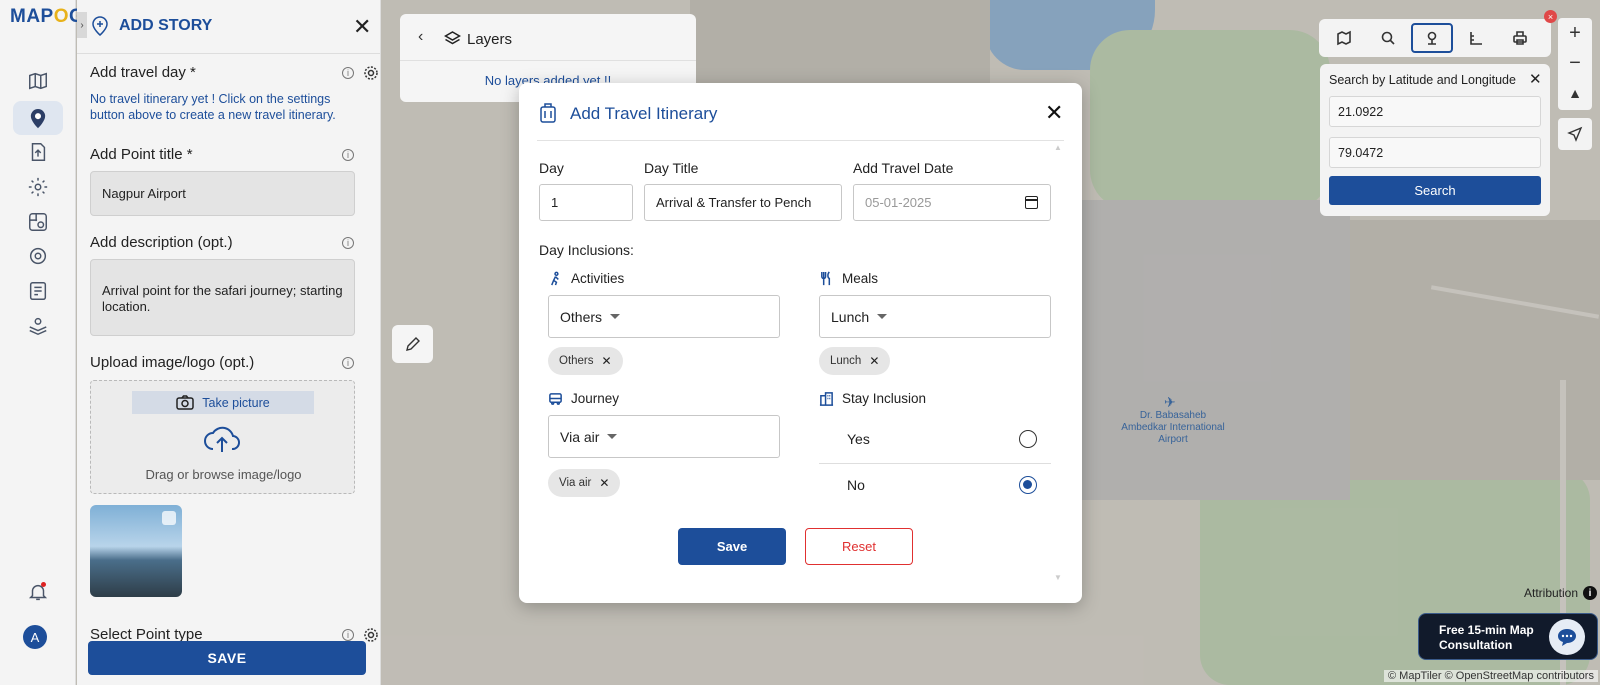  I want to click on consultation-widget: Free 15-min Map Consultation, so click(1508, 636).